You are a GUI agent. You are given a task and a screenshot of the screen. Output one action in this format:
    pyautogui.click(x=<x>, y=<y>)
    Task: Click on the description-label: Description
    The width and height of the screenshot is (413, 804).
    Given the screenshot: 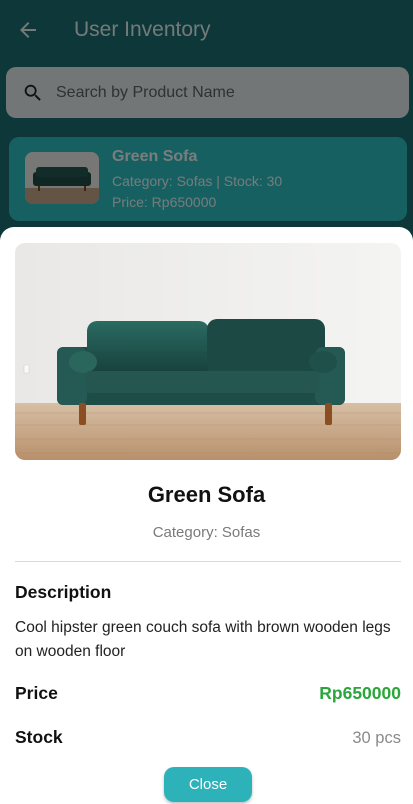 What is the action you would take?
    pyautogui.click(x=63, y=592)
    